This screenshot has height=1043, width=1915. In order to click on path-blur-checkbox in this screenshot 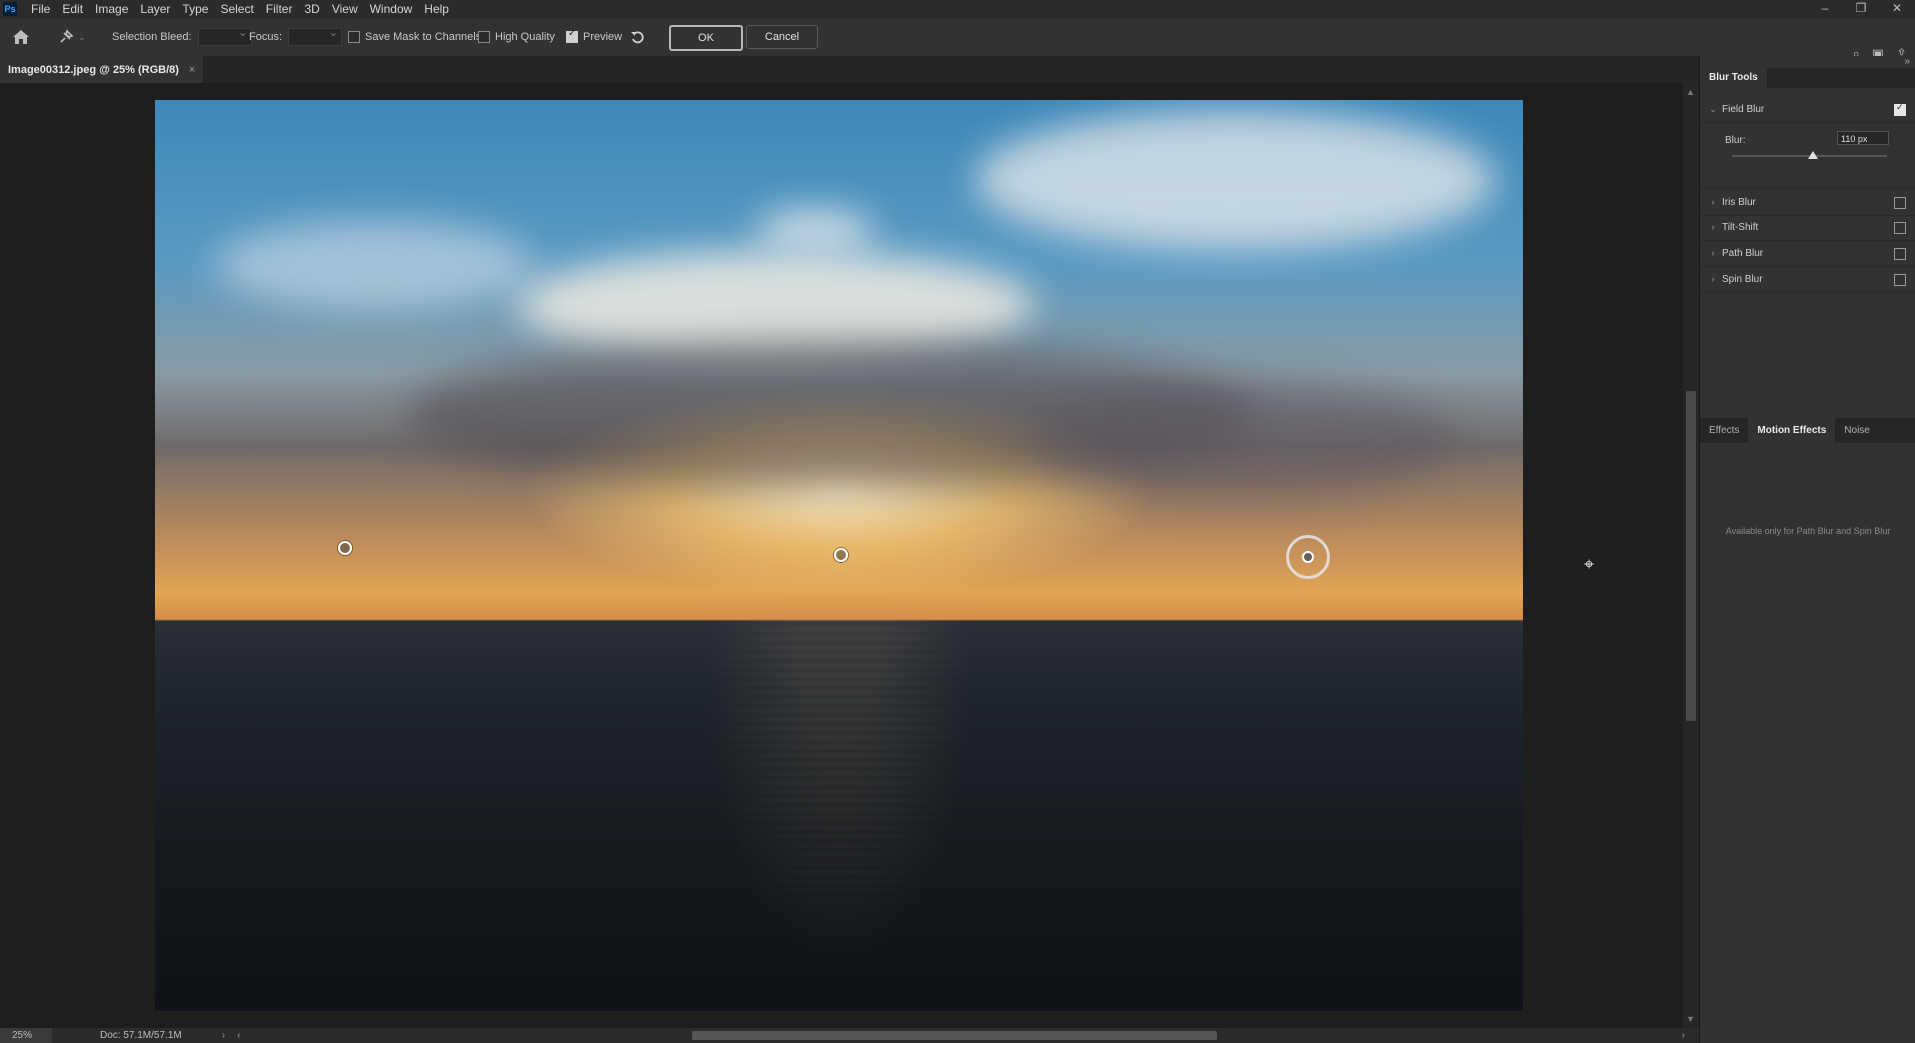, I will do `click(1900, 254)`.